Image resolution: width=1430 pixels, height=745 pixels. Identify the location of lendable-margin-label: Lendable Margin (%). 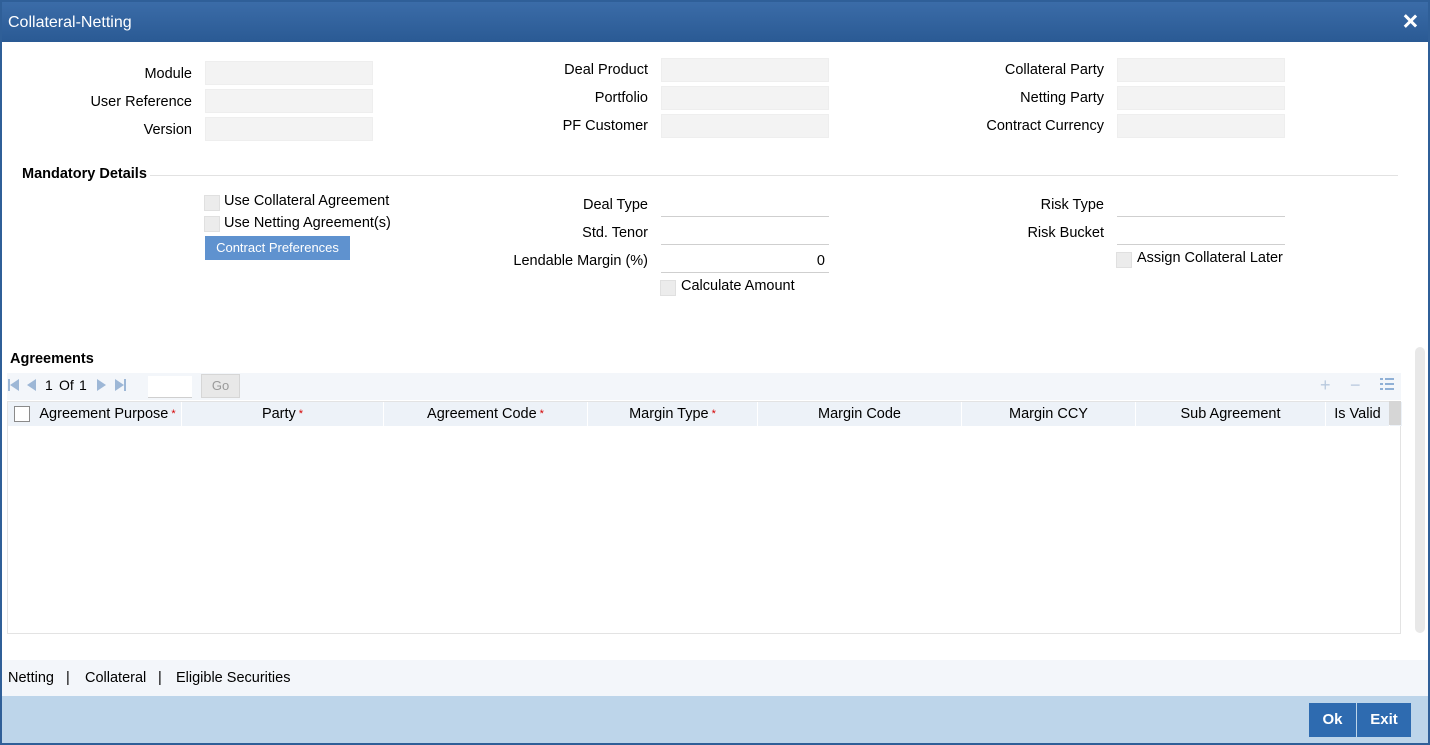
(580, 261).